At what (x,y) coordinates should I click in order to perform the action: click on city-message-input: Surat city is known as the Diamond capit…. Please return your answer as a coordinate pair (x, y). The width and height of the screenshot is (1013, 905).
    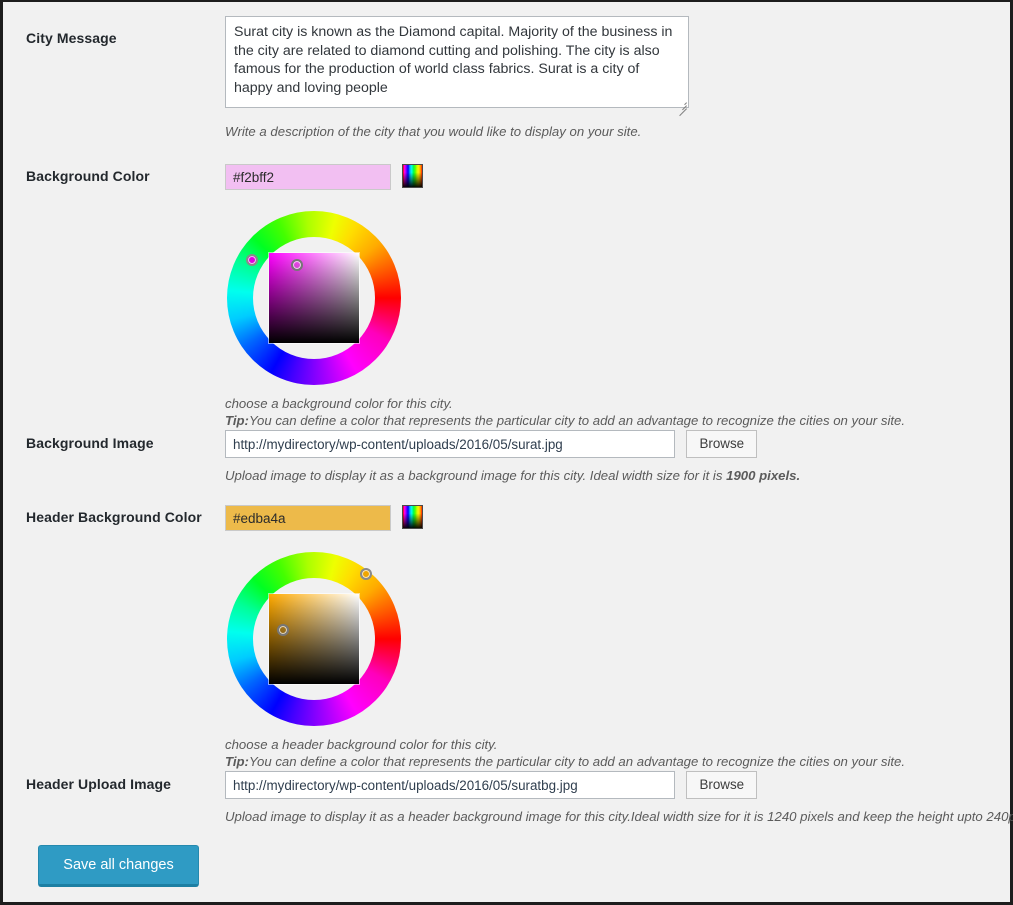
    Looking at the image, I should click on (457, 62).